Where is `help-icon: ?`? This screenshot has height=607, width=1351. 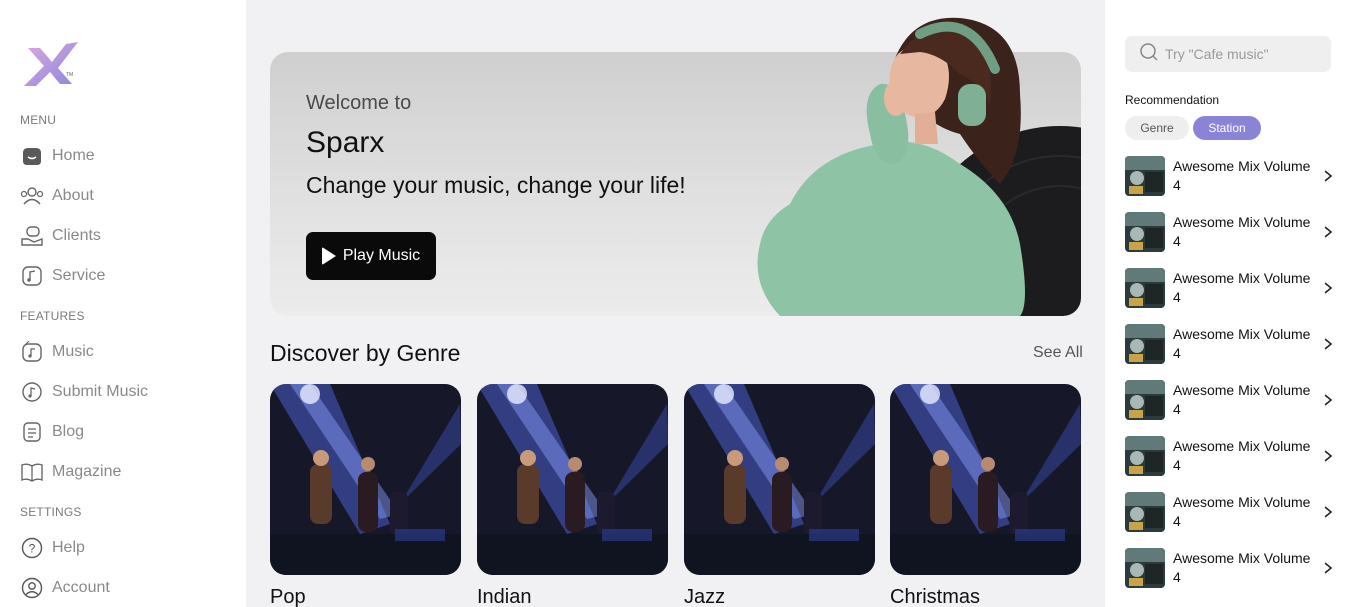
help-icon: ? is located at coordinates (32, 548).